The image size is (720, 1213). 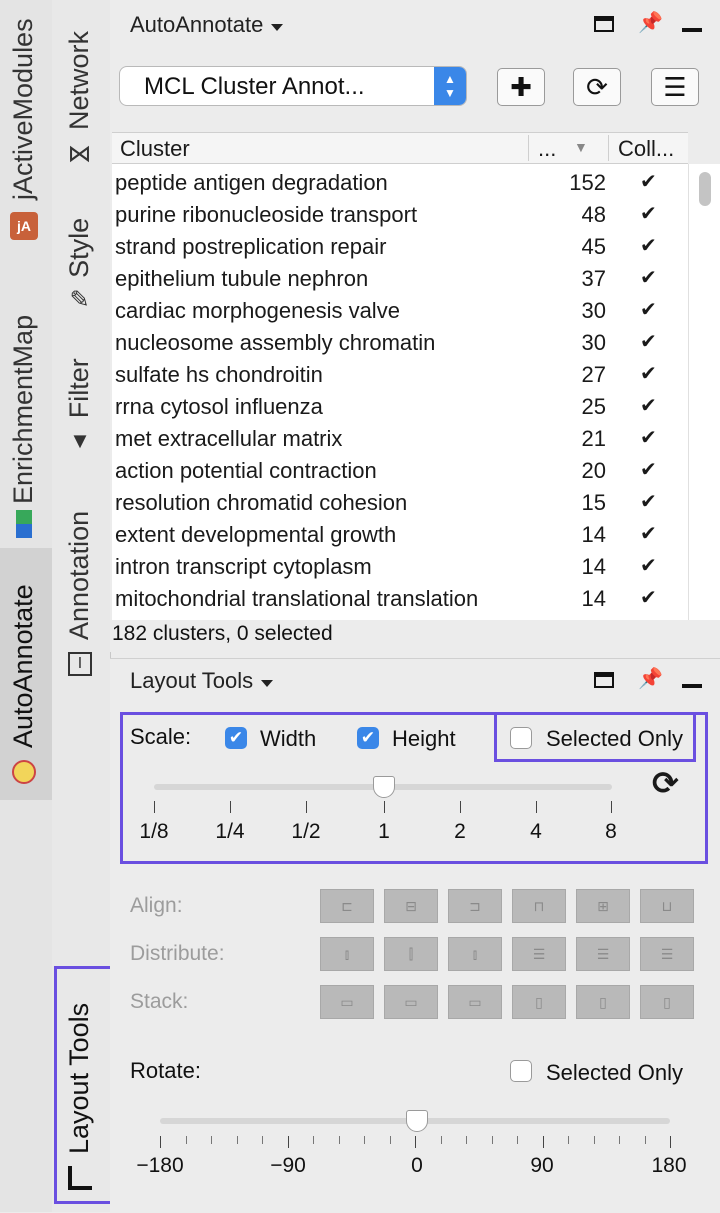 What do you see at coordinates (347, 906) in the screenshot?
I see `align-left-button: ⊏` at bounding box center [347, 906].